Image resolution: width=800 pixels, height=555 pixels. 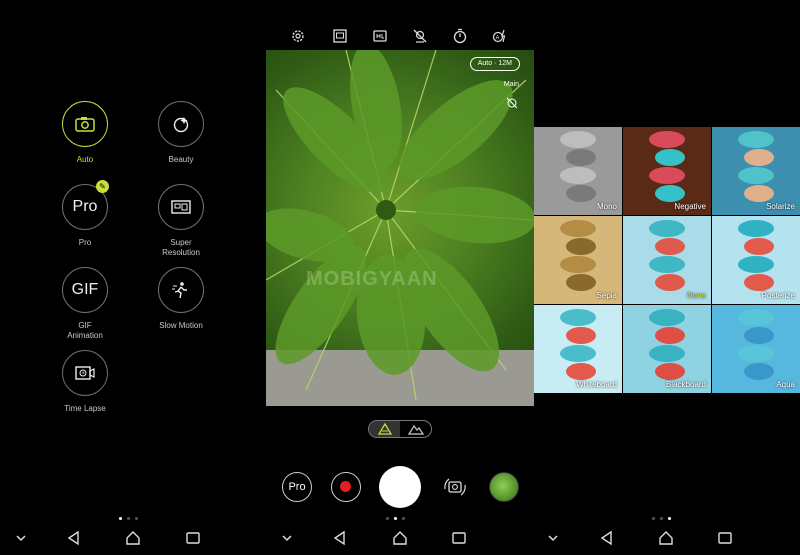 I want to click on resolution-pill: Auto · 12M, so click(x=494, y=64).